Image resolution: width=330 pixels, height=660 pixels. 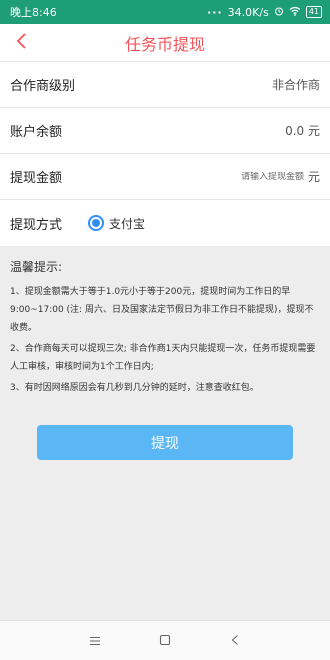 What do you see at coordinates (134, 388) in the screenshot?
I see `tip-item: 3、有时因网络原因会有几秒到几分钟的延时，注意查收红包。` at bounding box center [134, 388].